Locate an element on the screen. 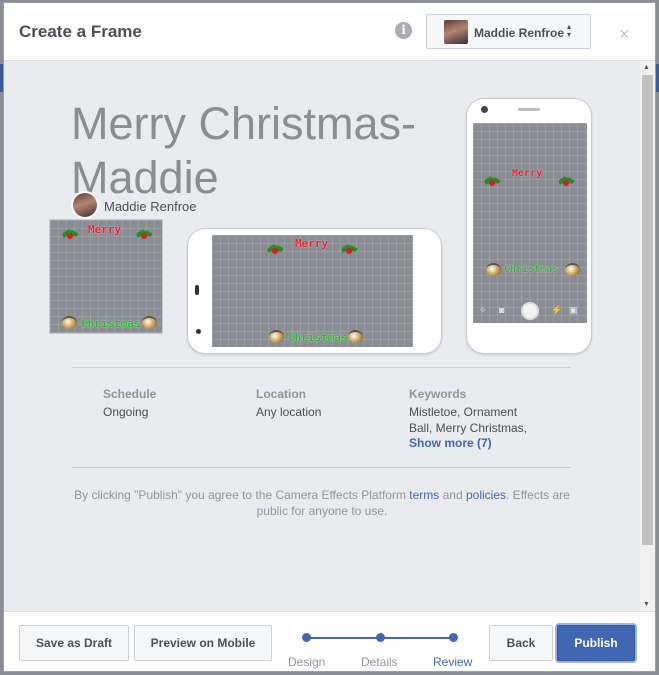 The image size is (659, 675). location-label: Location is located at coordinates (281, 394).